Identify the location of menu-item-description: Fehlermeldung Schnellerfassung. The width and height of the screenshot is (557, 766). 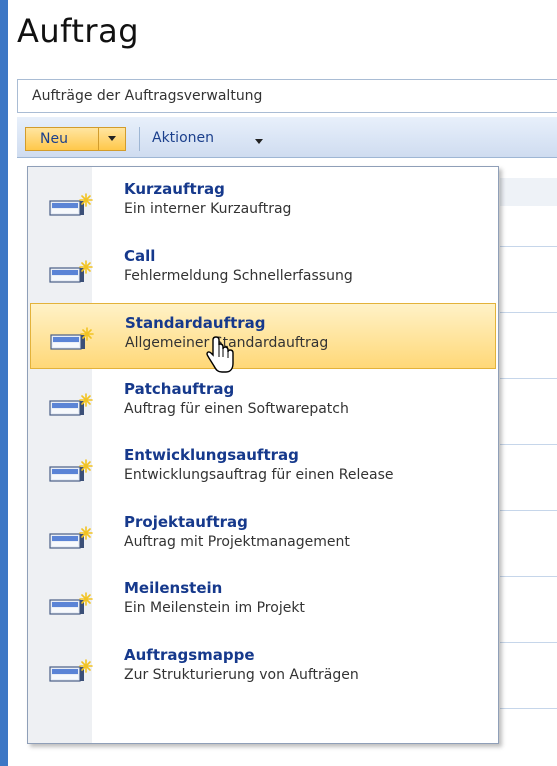
(238, 275).